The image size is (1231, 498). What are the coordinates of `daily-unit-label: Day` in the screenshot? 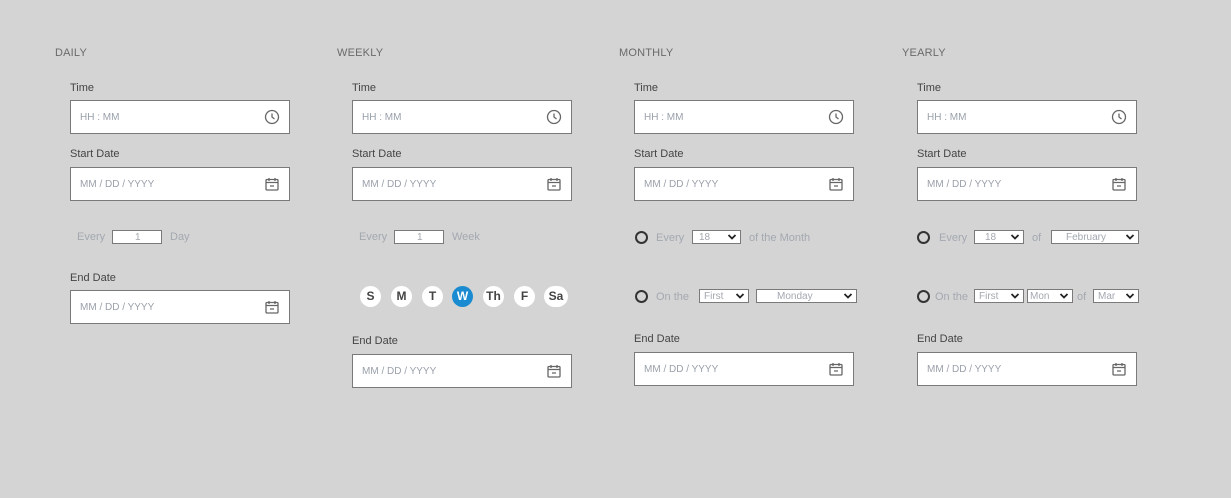 It's located at (180, 237).